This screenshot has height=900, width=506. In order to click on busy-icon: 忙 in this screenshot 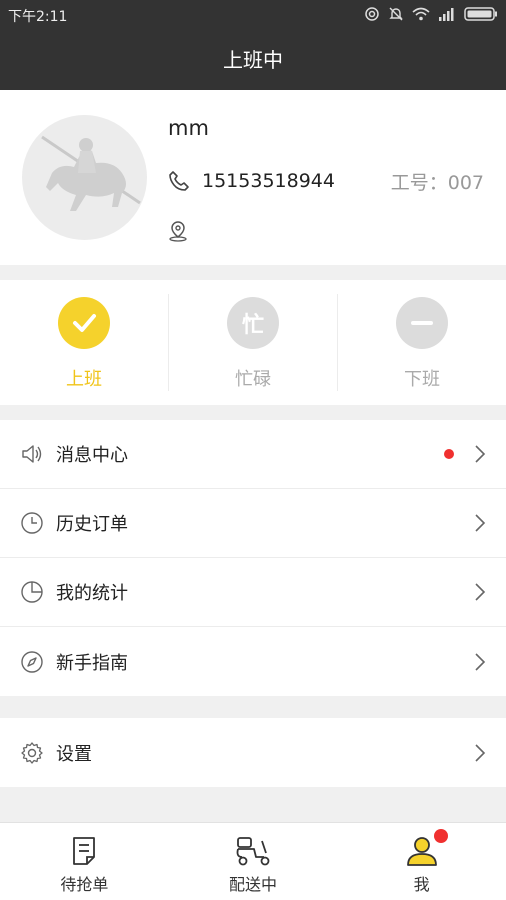, I will do `click(252, 325)`.